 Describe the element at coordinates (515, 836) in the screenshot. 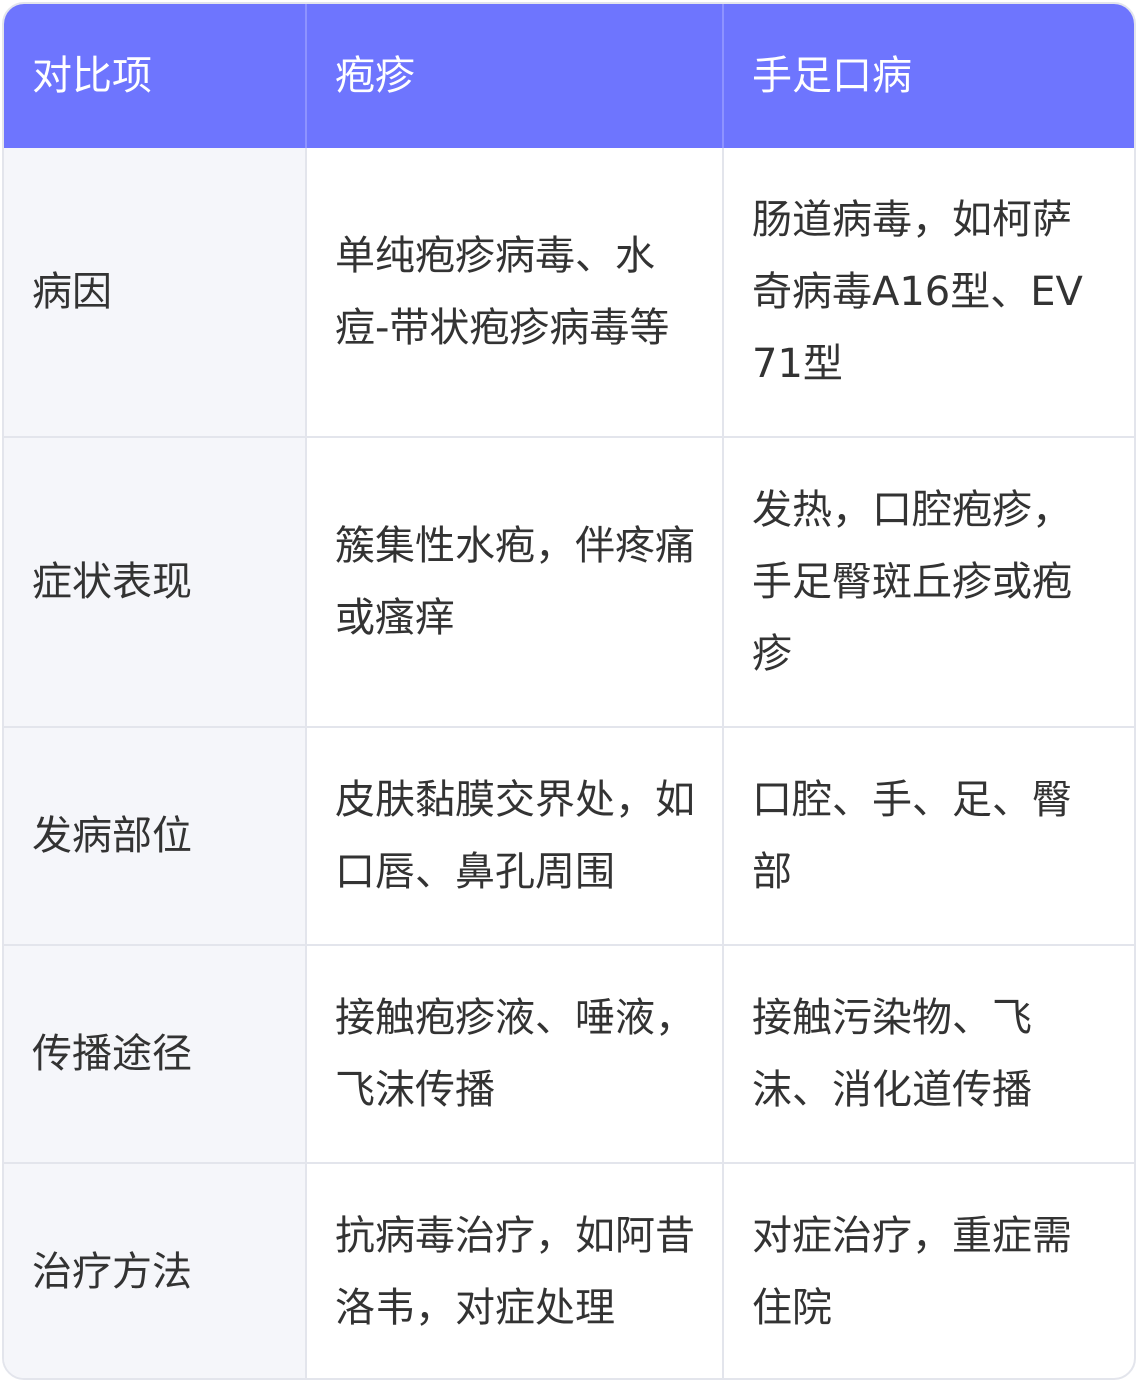

I see `herpes-cell: 皮肤黏膜交界处，如口唇、鼻孔周围` at that location.